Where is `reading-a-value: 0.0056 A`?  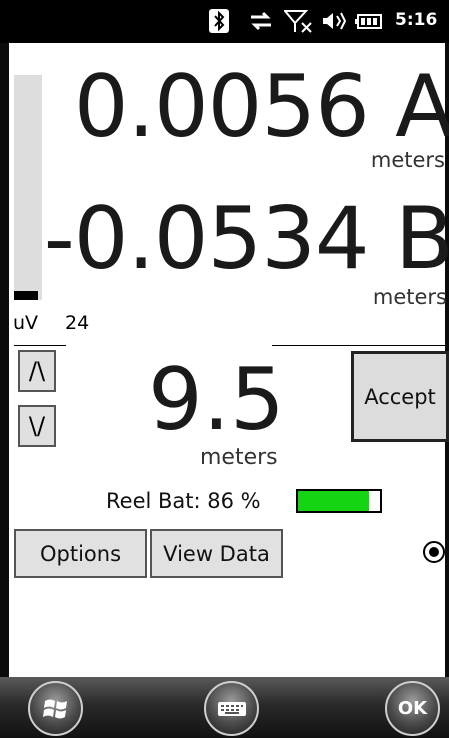
reading-a-value: 0.0056 A is located at coordinates (261, 107).